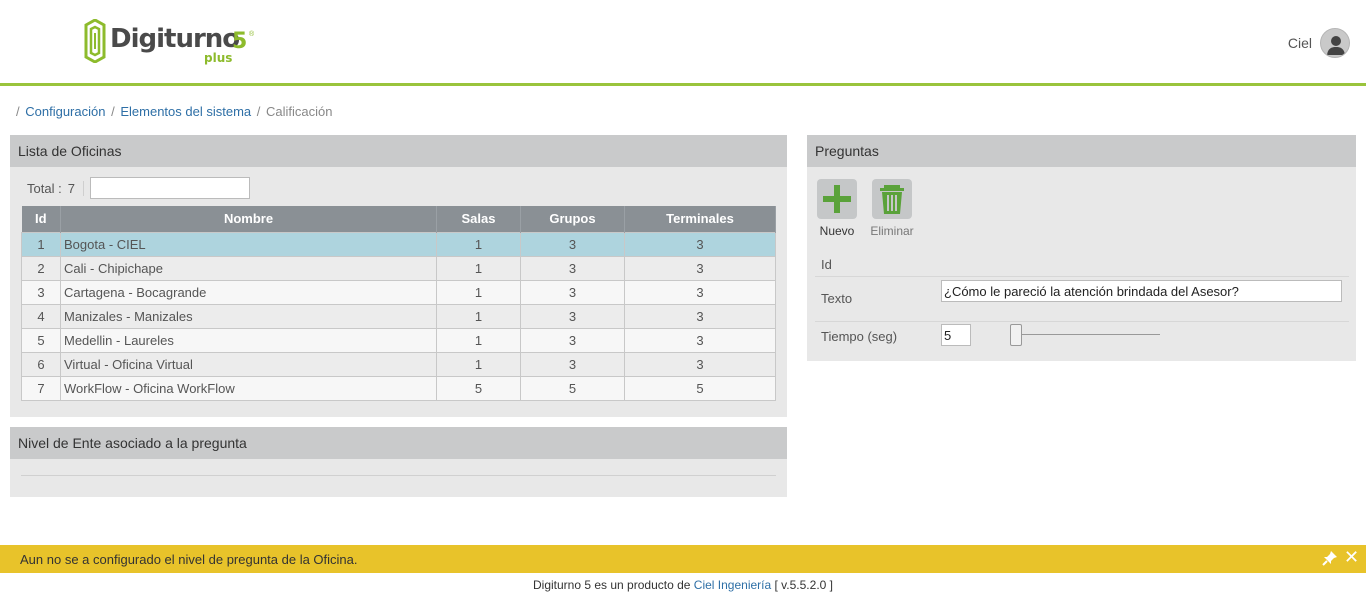  Describe the element at coordinates (398, 462) in the screenshot. I see `level-panel: Nivel de Ente asociado a la pregunta` at that location.